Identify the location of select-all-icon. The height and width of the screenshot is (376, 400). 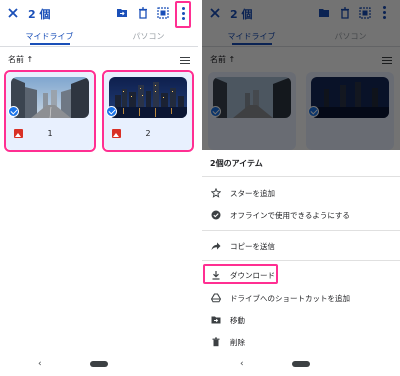
(163, 13).